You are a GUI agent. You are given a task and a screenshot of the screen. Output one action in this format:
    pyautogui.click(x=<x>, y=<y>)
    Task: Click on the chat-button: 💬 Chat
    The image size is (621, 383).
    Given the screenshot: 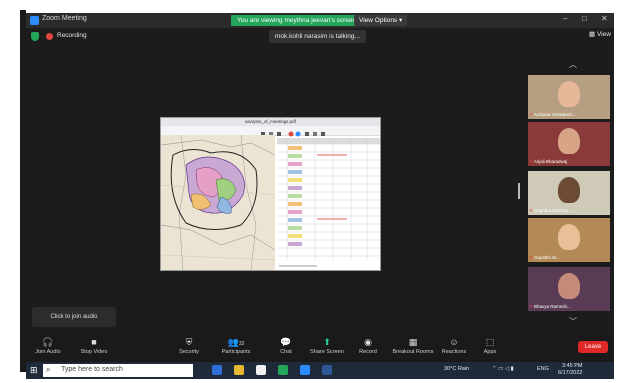 What is the action you would take?
    pyautogui.click(x=286, y=345)
    